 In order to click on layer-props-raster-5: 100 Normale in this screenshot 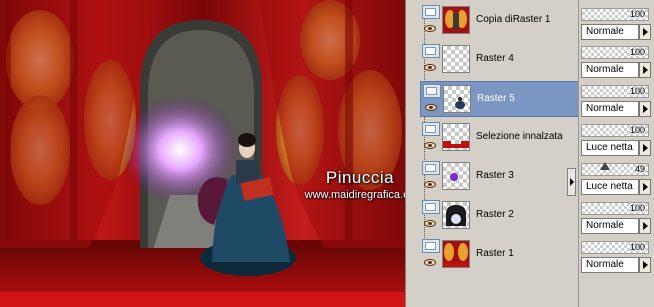, I will do `click(617, 103)`.